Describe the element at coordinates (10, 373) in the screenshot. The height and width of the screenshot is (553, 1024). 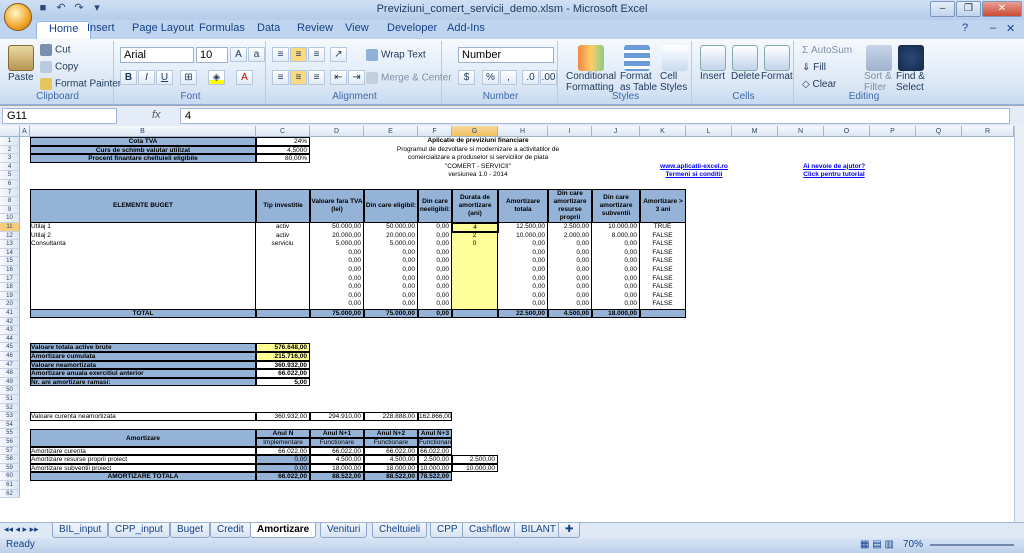
I see `row-header: 48` at that location.